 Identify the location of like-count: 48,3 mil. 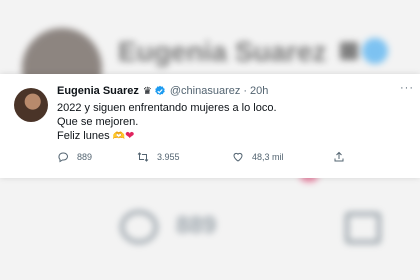
(268, 157).